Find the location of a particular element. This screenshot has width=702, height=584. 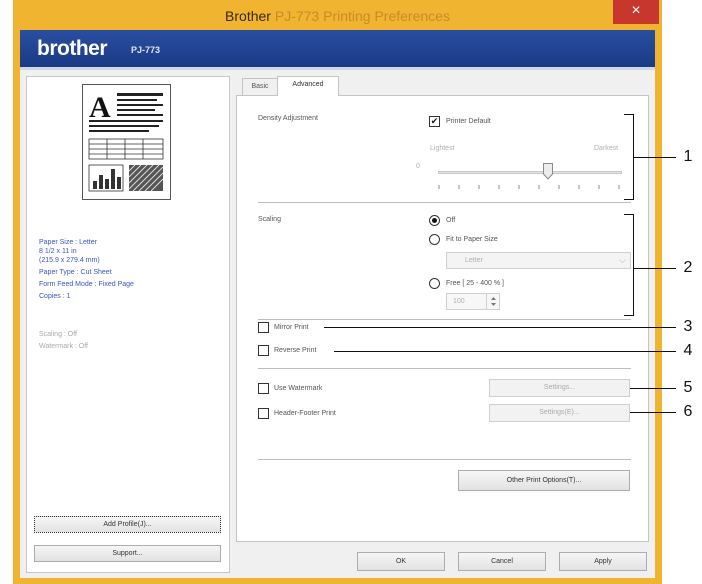

callout-number: 6 is located at coordinates (688, 411).